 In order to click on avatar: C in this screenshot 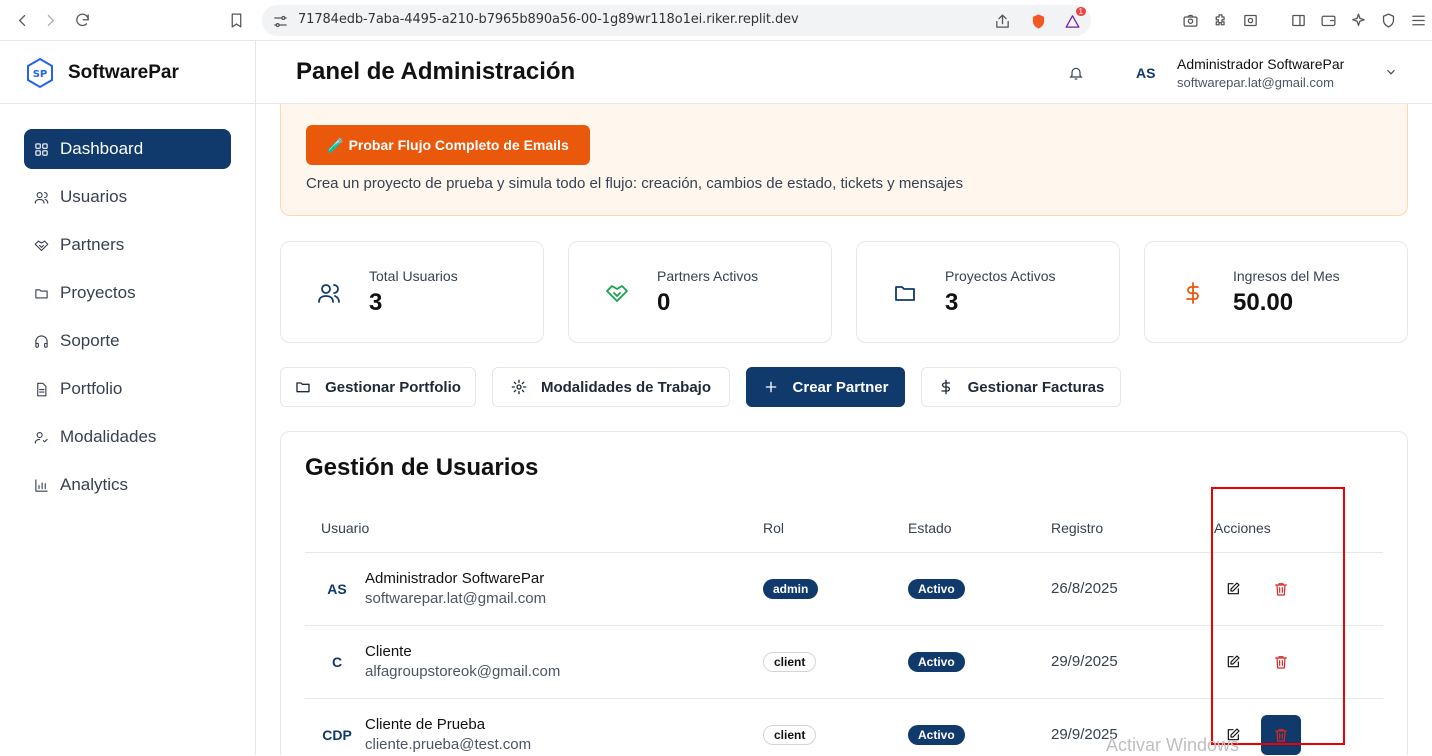, I will do `click(337, 662)`.